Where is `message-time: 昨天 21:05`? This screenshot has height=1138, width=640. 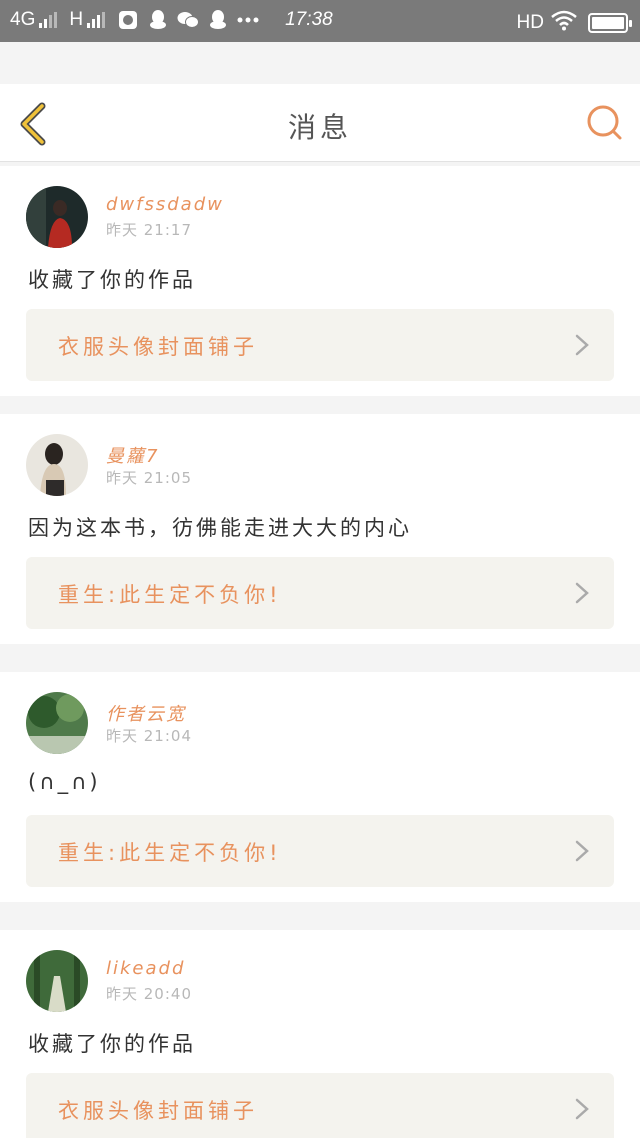 message-time: 昨天 21:05 is located at coordinates (149, 478).